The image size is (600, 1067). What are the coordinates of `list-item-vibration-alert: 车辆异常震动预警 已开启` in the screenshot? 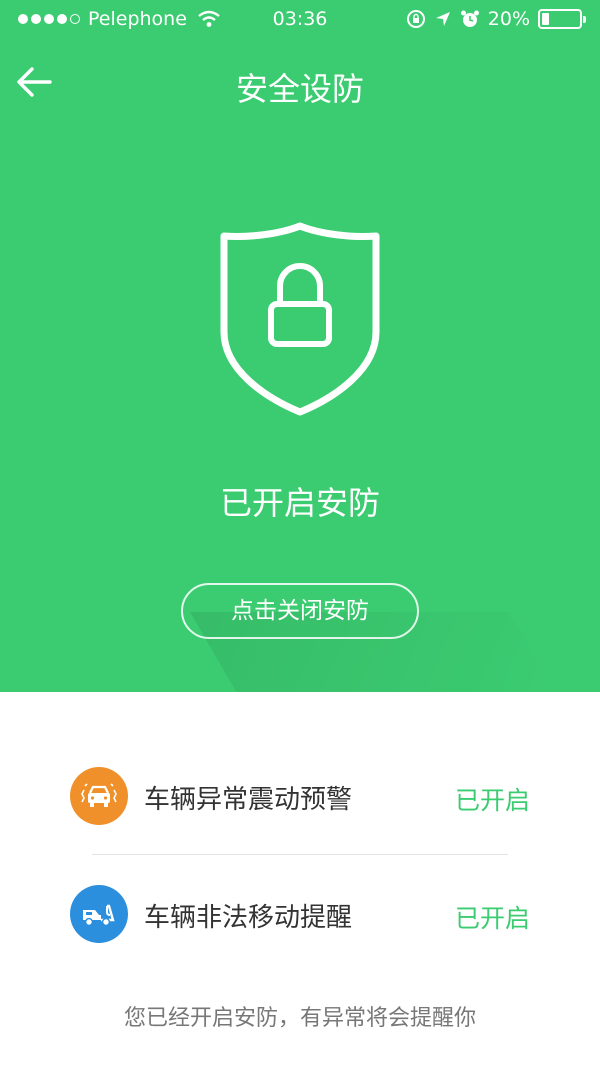 It's located at (305, 797).